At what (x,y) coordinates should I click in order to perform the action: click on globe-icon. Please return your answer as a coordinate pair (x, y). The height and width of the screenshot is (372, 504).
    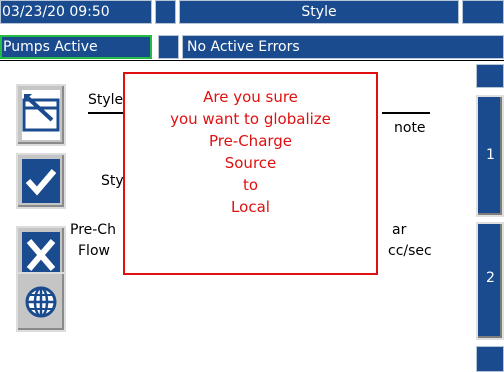
    Looking at the image, I should click on (41, 302).